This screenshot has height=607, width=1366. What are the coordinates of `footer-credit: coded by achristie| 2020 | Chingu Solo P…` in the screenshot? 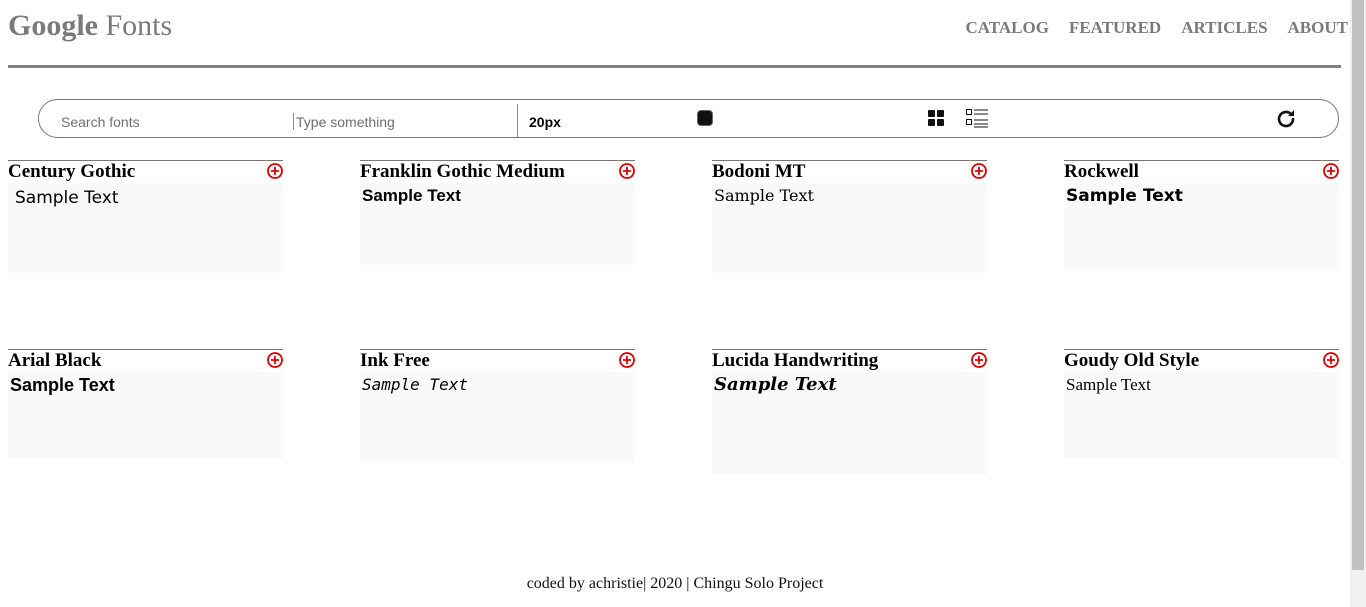 It's located at (675, 583).